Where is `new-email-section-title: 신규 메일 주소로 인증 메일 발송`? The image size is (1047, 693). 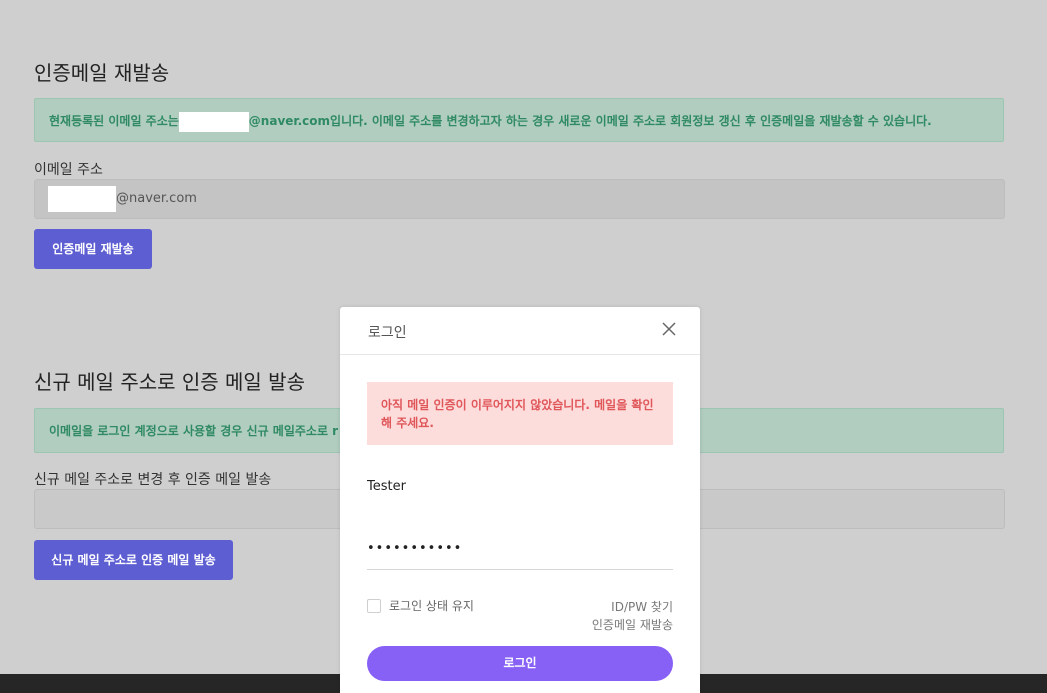 new-email-section-title: 신규 메일 주소로 인증 메일 발송 is located at coordinates (169, 382).